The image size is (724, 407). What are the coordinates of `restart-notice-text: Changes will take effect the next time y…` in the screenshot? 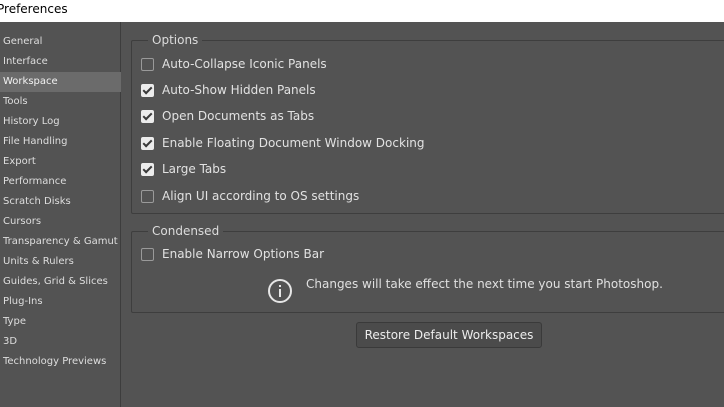 It's located at (484, 284).